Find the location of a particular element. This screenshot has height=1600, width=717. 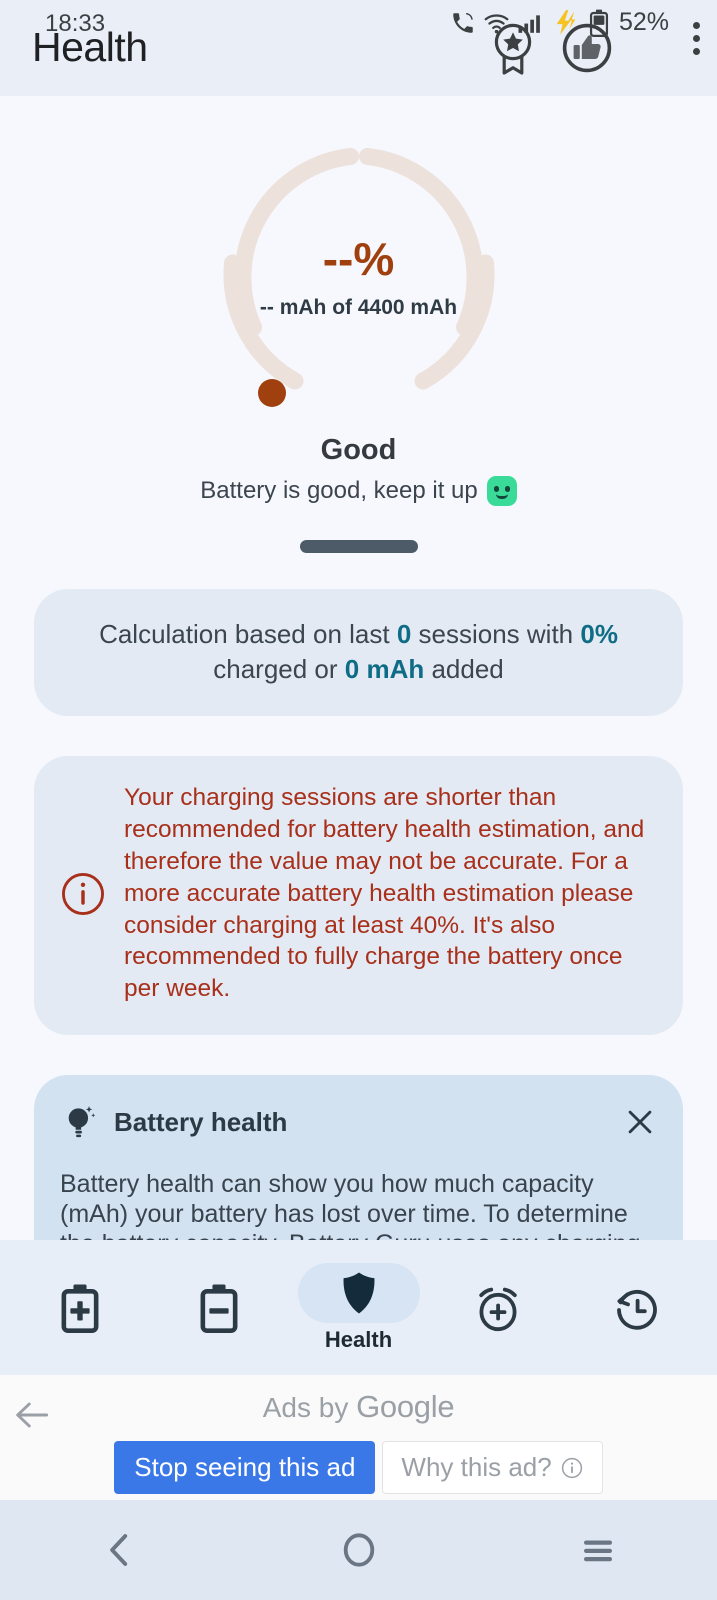

system-back-button is located at coordinates (119, 1550).